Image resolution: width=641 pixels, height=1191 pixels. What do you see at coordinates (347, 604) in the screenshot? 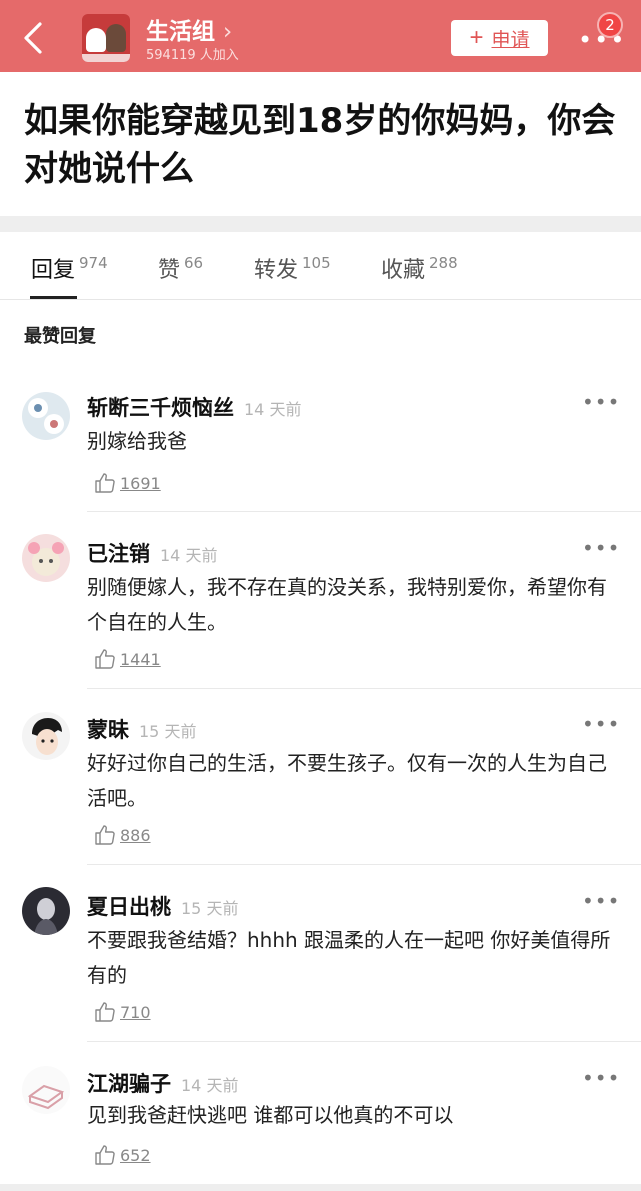
I see `comment-text: 别随便嫁人，我不存在真的没关系，我特别爱你，希望你有个自在的人生。` at bounding box center [347, 604].